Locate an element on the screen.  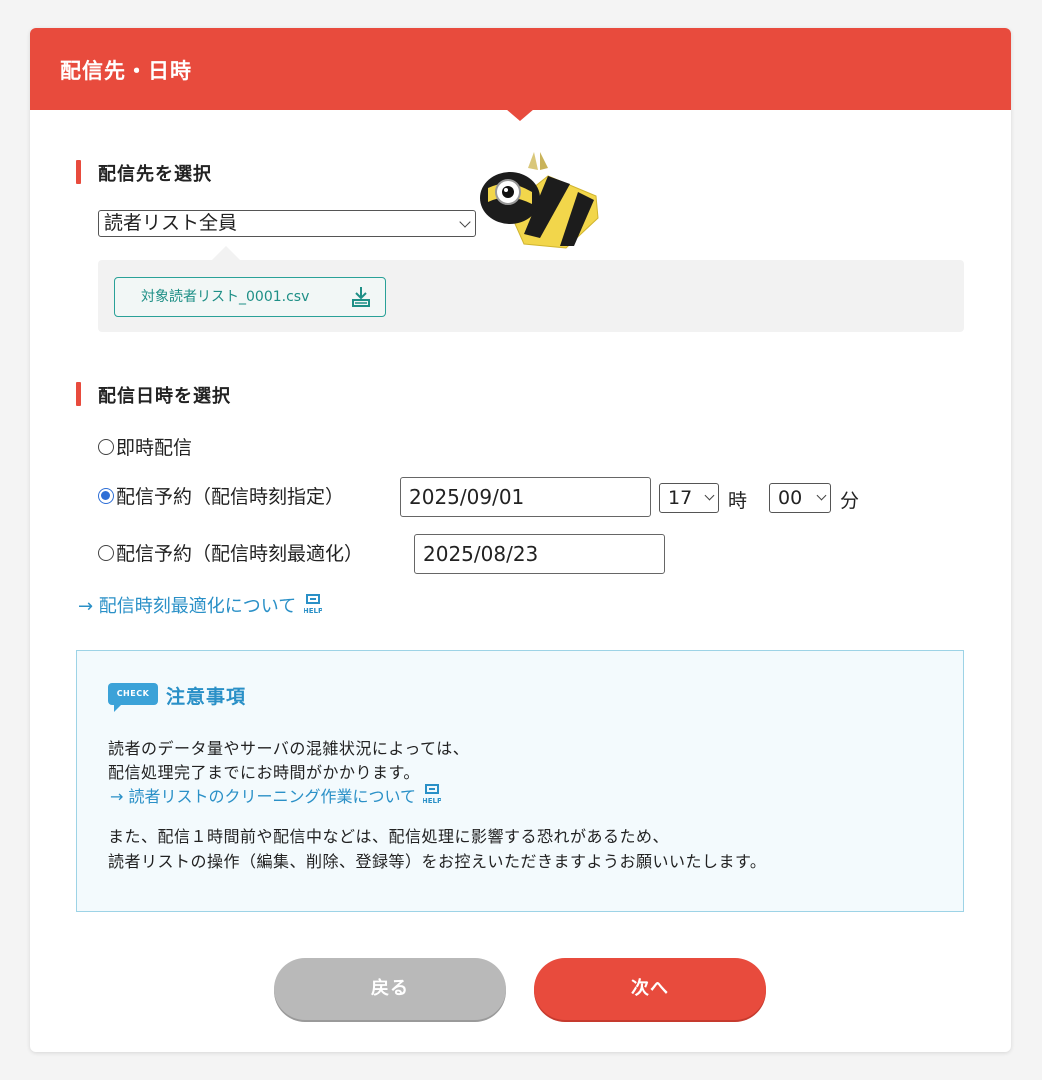
csv-download-label: 対象読者リスト_0001.csv is located at coordinates (225, 297).